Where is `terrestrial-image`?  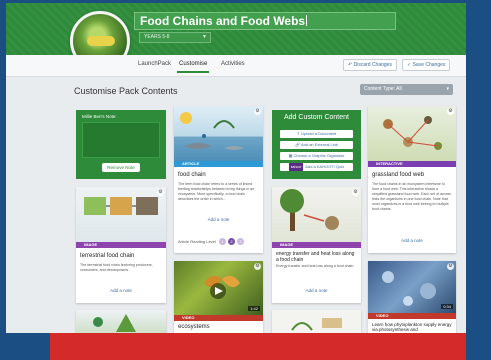
terrestrial-image is located at coordinates (121, 214).